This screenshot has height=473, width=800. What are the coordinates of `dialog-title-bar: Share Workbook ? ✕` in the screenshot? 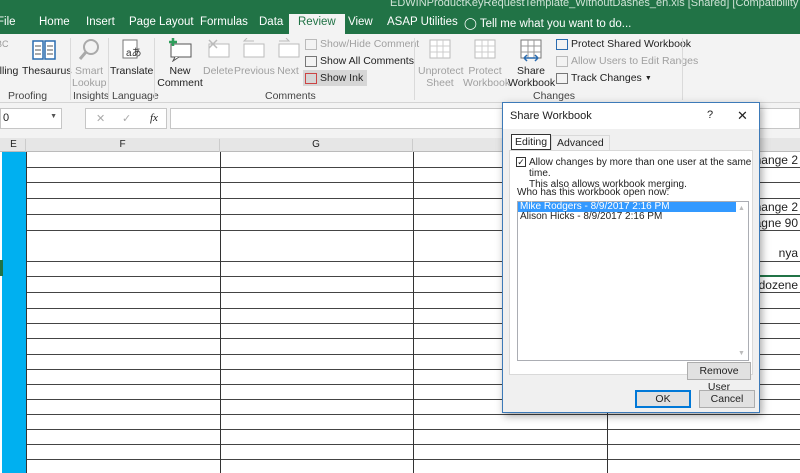 It's located at (631, 116).